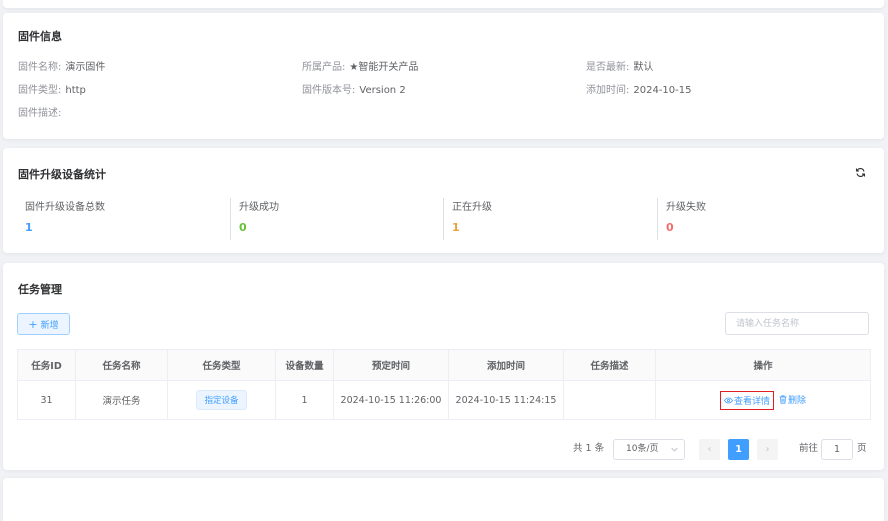 Image resolution: width=888 pixels, height=521 pixels. I want to click on task-type-cell: 指定设备, so click(221, 400).